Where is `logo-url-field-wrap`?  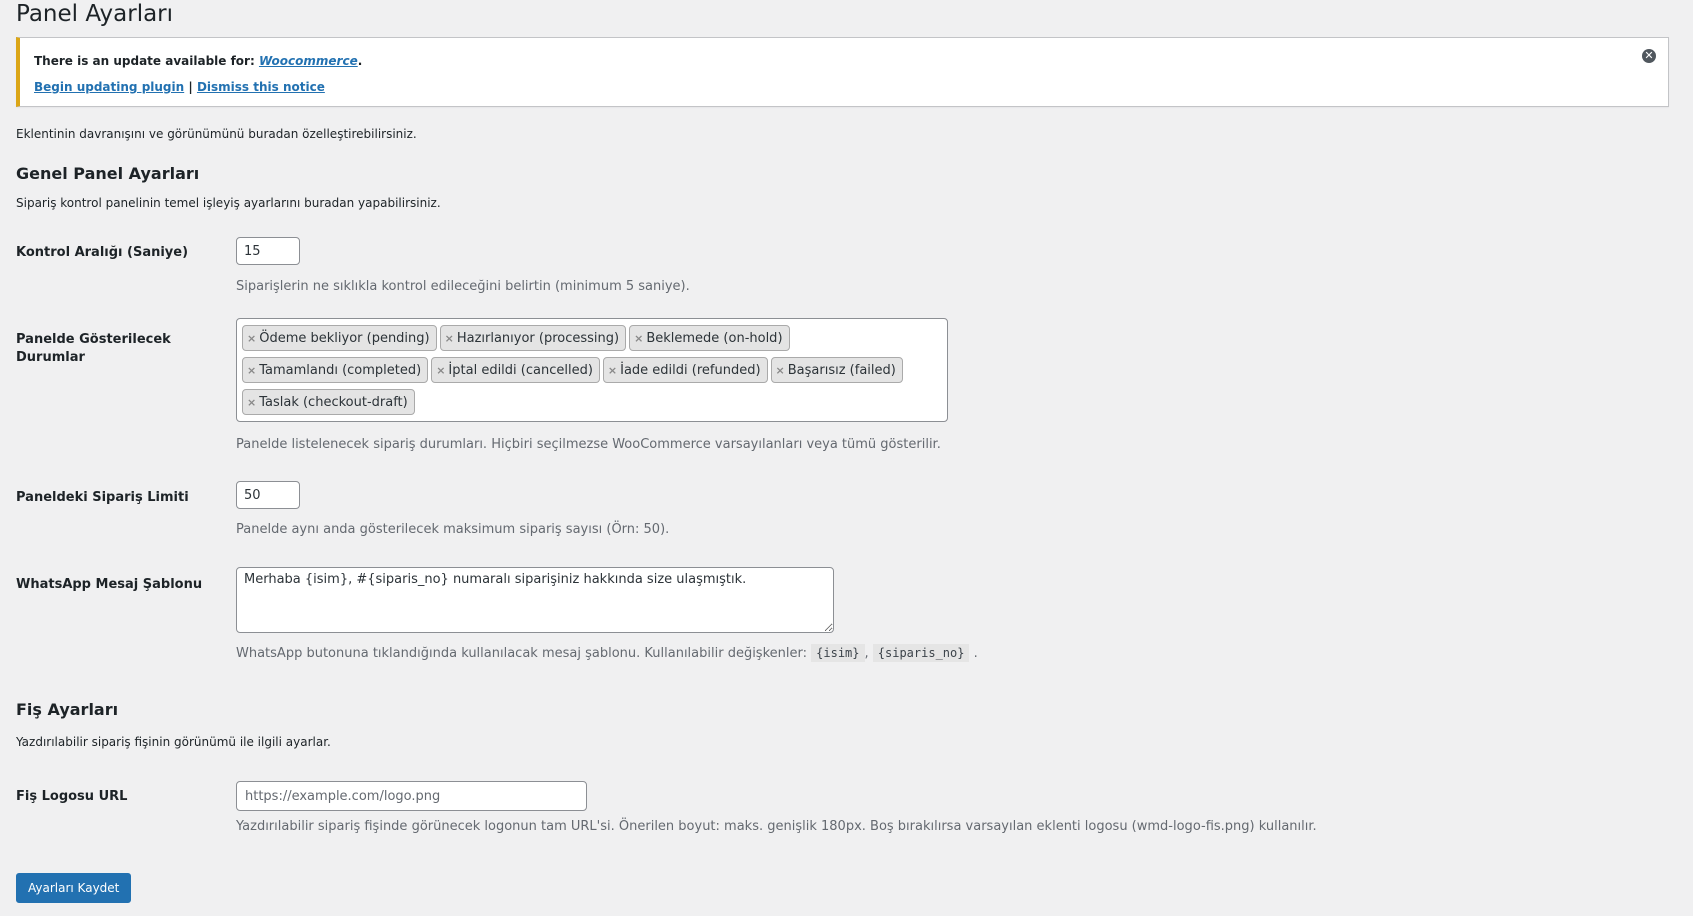
logo-url-field-wrap is located at coordinates (411, 796).